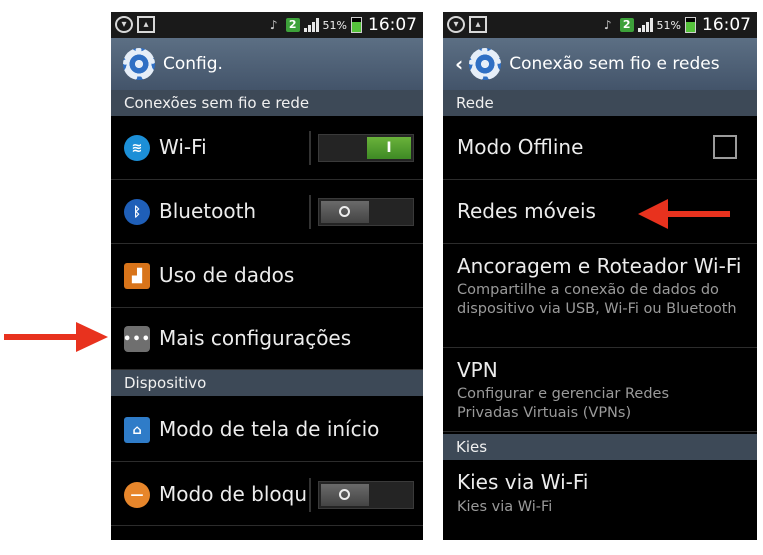  Describe the element at coordinates (389, 148) in the screenshot. I see `toggle-on-knob: I` at that location.